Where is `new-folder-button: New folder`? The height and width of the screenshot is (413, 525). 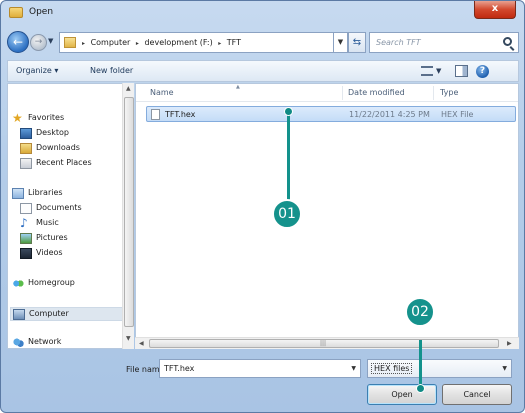
new-folder-button: New folder is located at coordinates (111, 70).